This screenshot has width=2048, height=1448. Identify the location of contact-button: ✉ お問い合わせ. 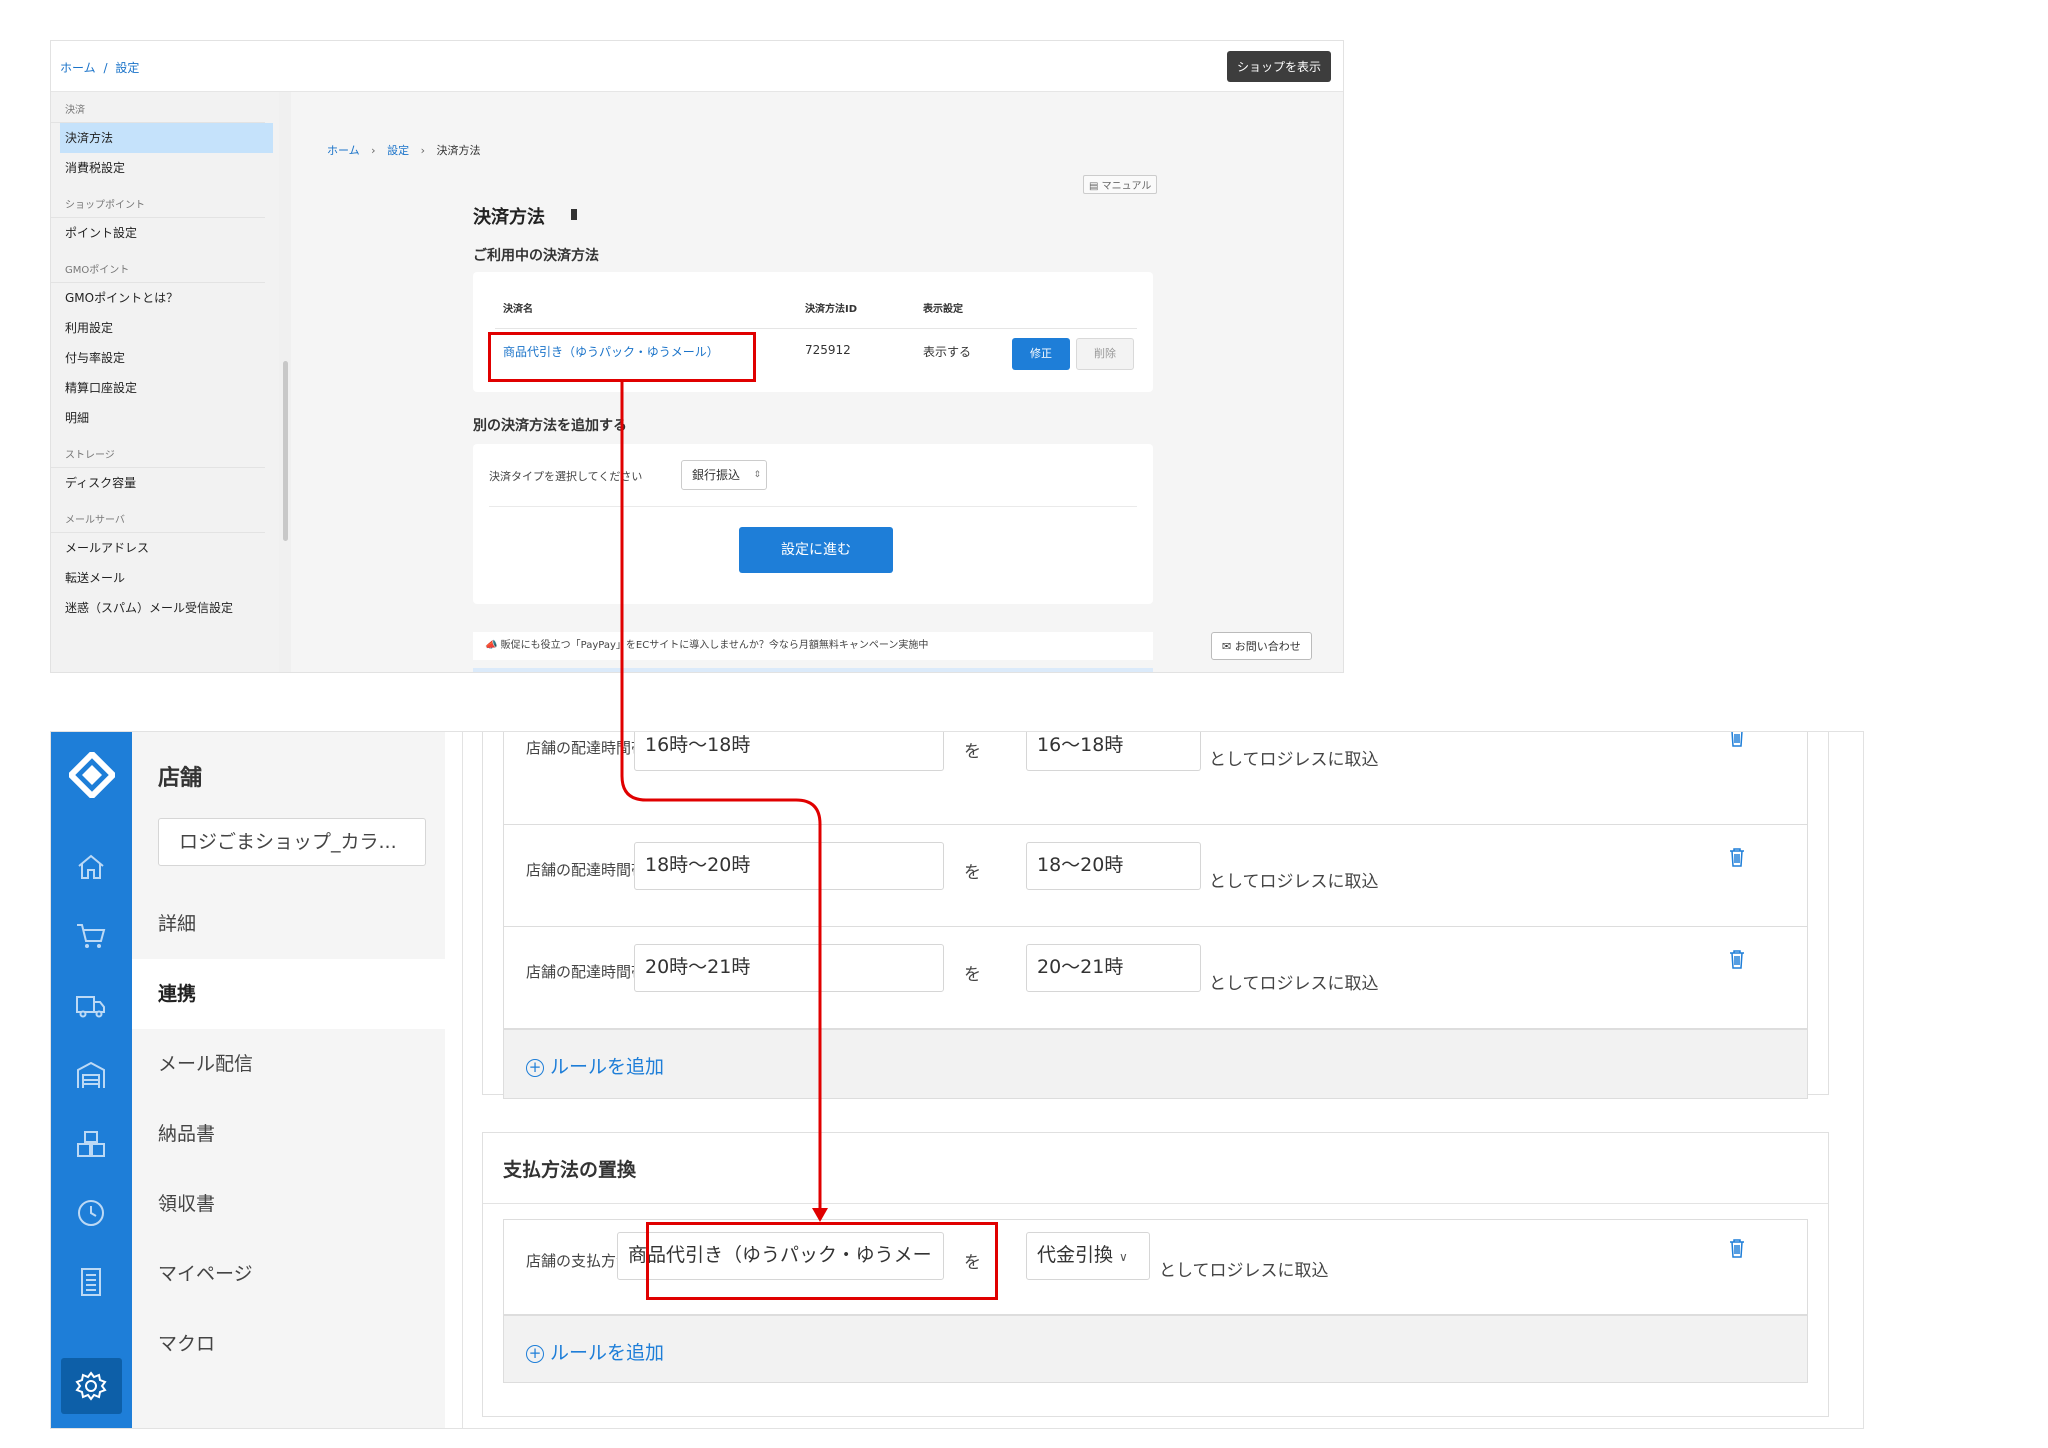
(1261, 646).